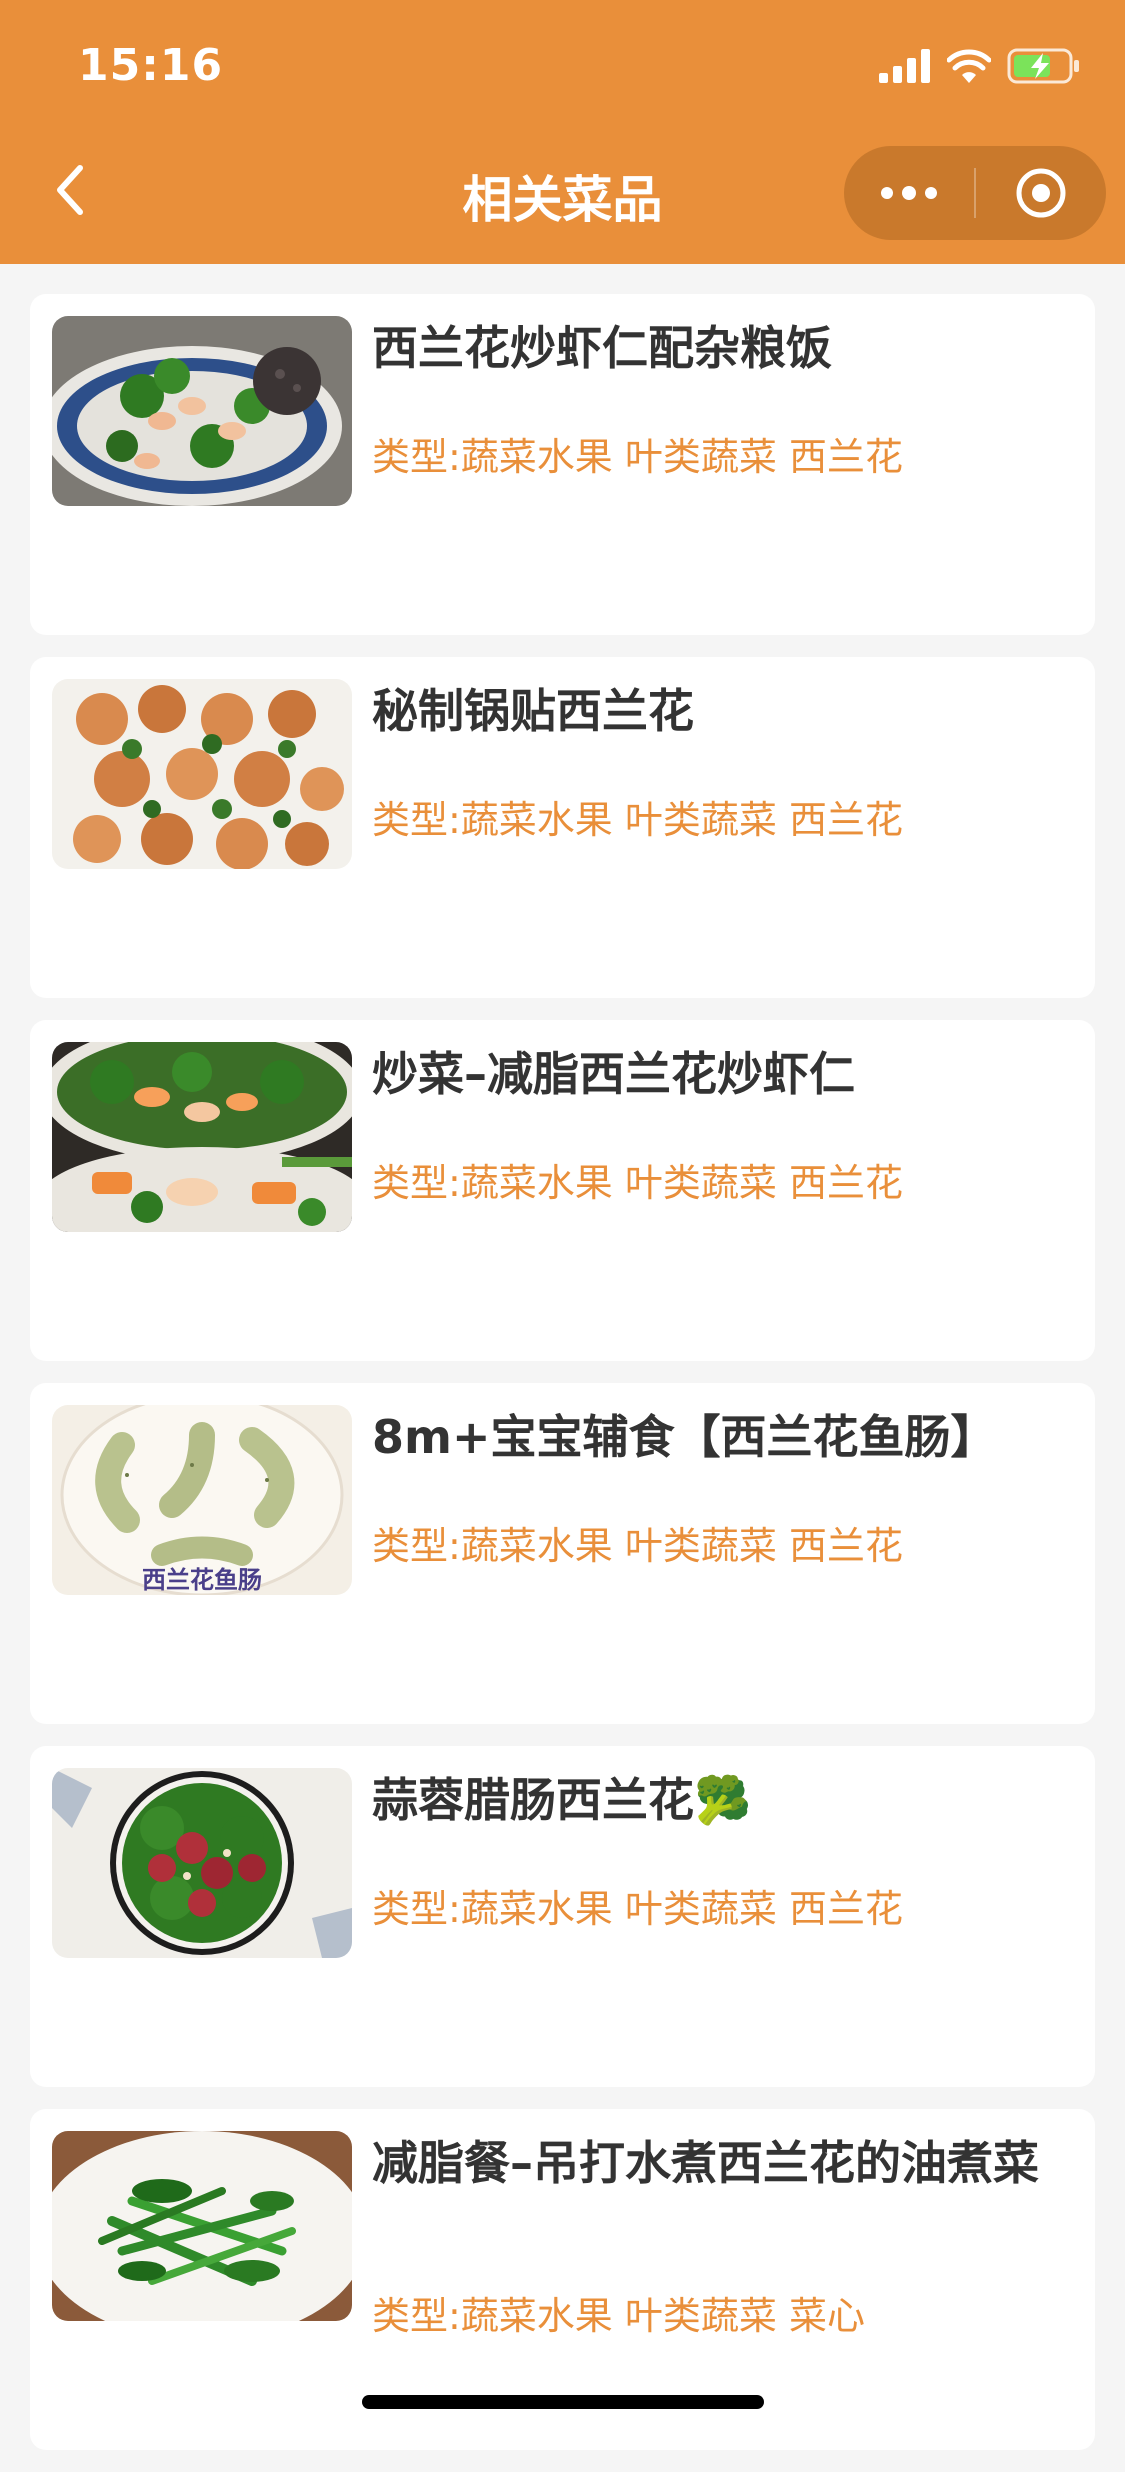 The image size is (1125, 2472). Describe the element at coordinates (562, 132) in the screenshot. I see `app-header: 15:16 相关菜品` at that location.